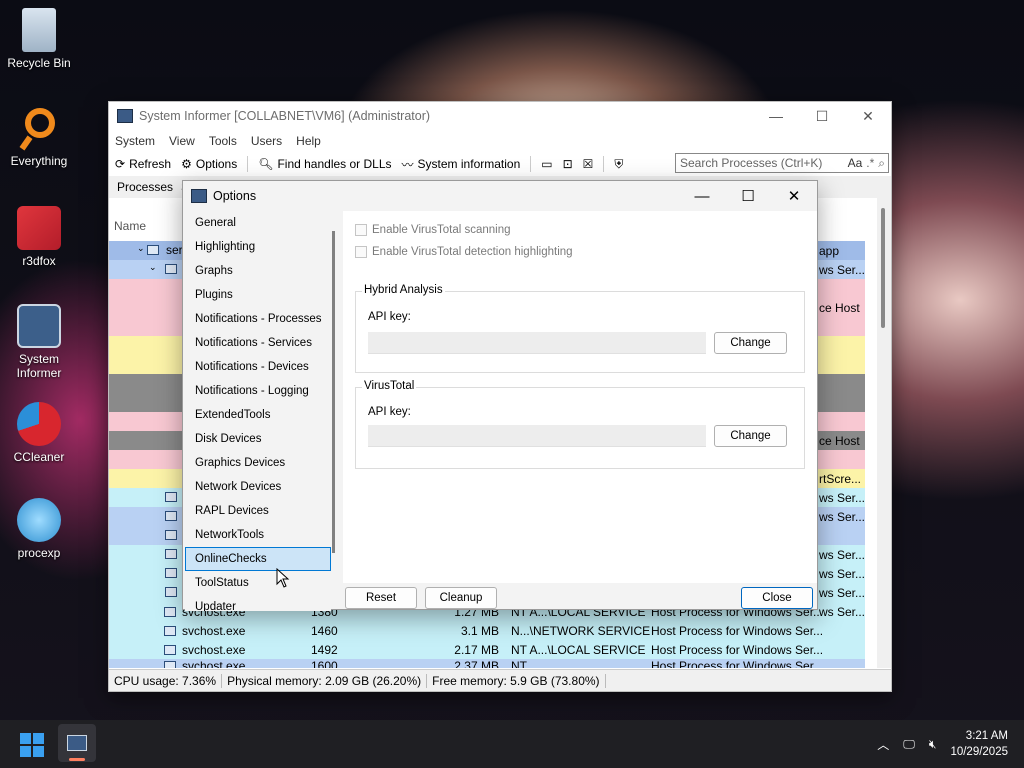 This screenshot has height=768, width=1024. What do you see at coordinates (546, 164) in the screenshot?
I see `window-icon: ▭` at bounding box center [546, 164].